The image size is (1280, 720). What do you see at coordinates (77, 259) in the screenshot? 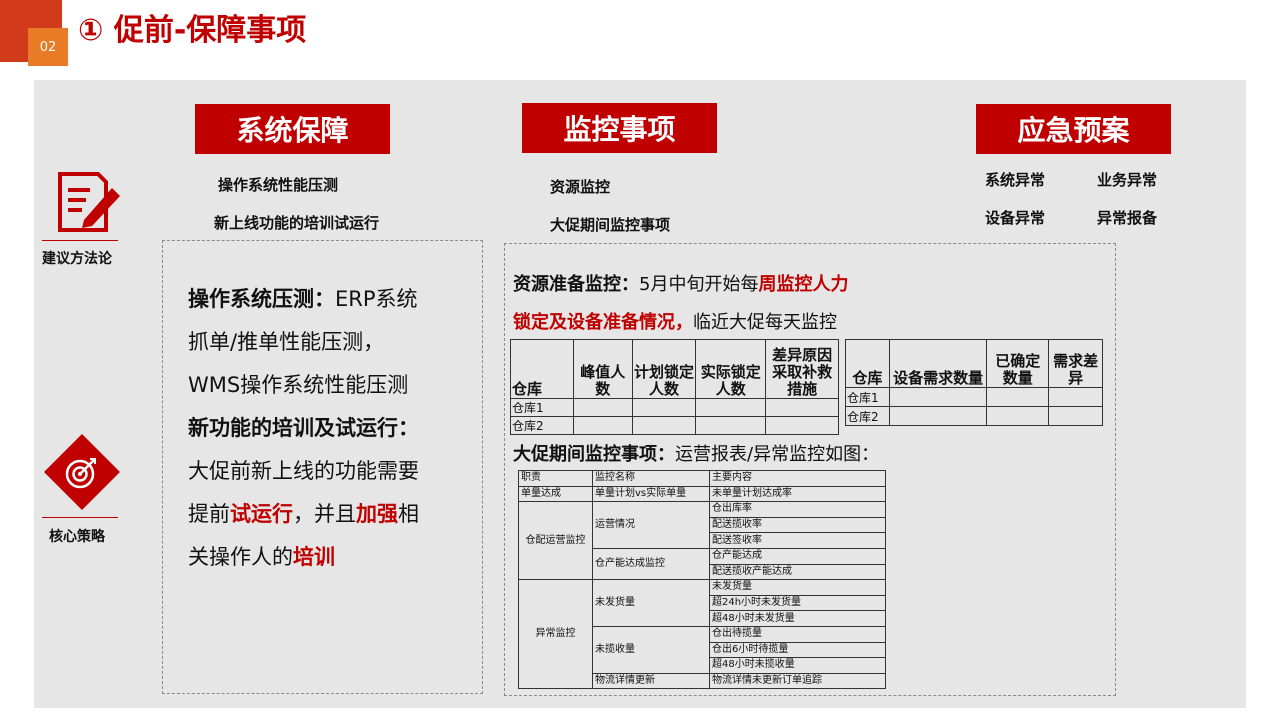
I see `methodology-label: 建议方法论` at bounding box center [77, 259].